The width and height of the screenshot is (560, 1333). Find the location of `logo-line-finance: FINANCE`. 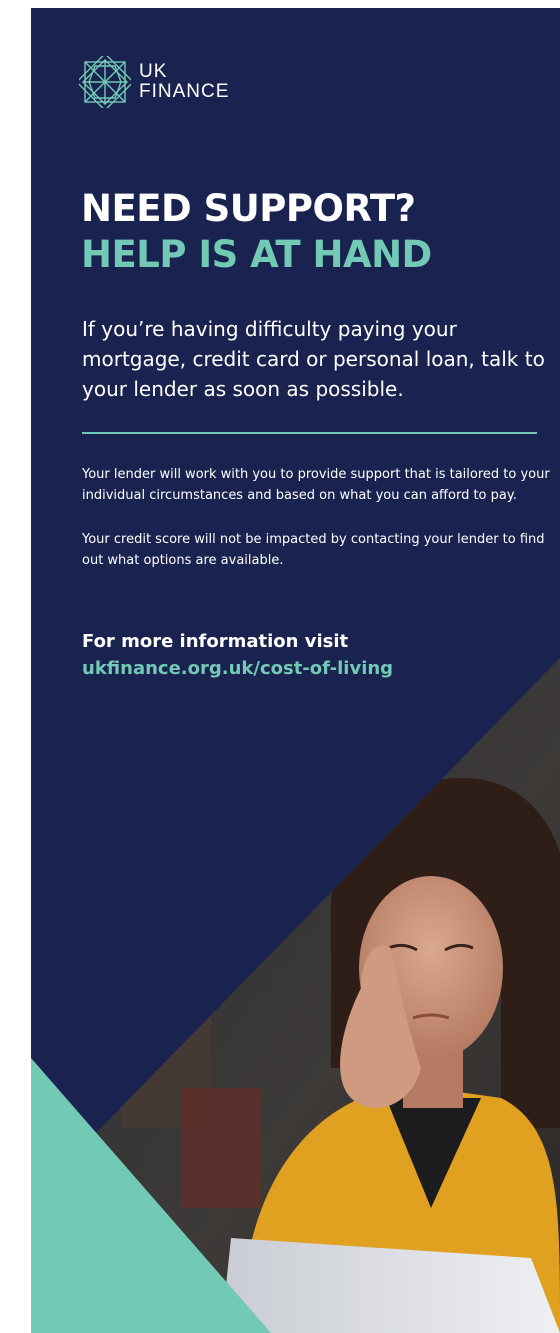

logo-line-finance: FINANCE is located at coordinates (184, 91).